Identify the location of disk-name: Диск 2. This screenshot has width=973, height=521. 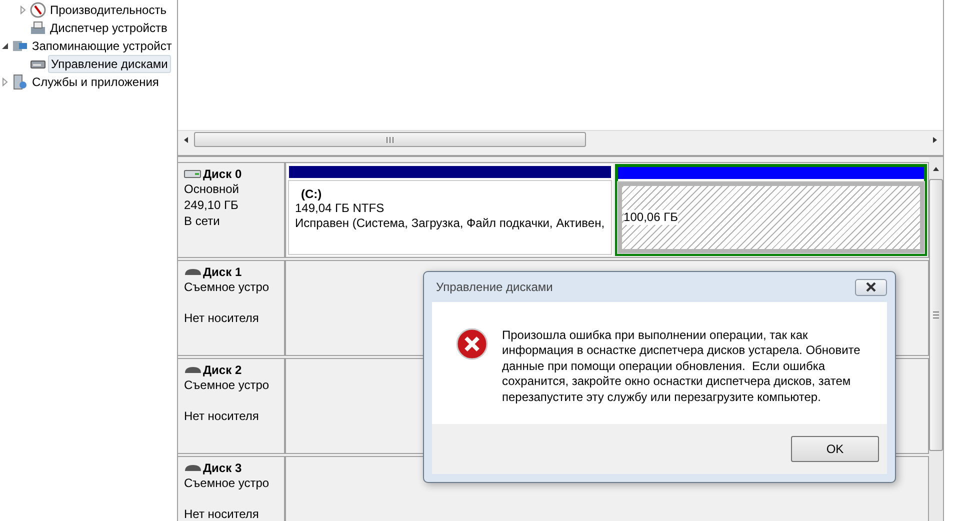
(222, 370).